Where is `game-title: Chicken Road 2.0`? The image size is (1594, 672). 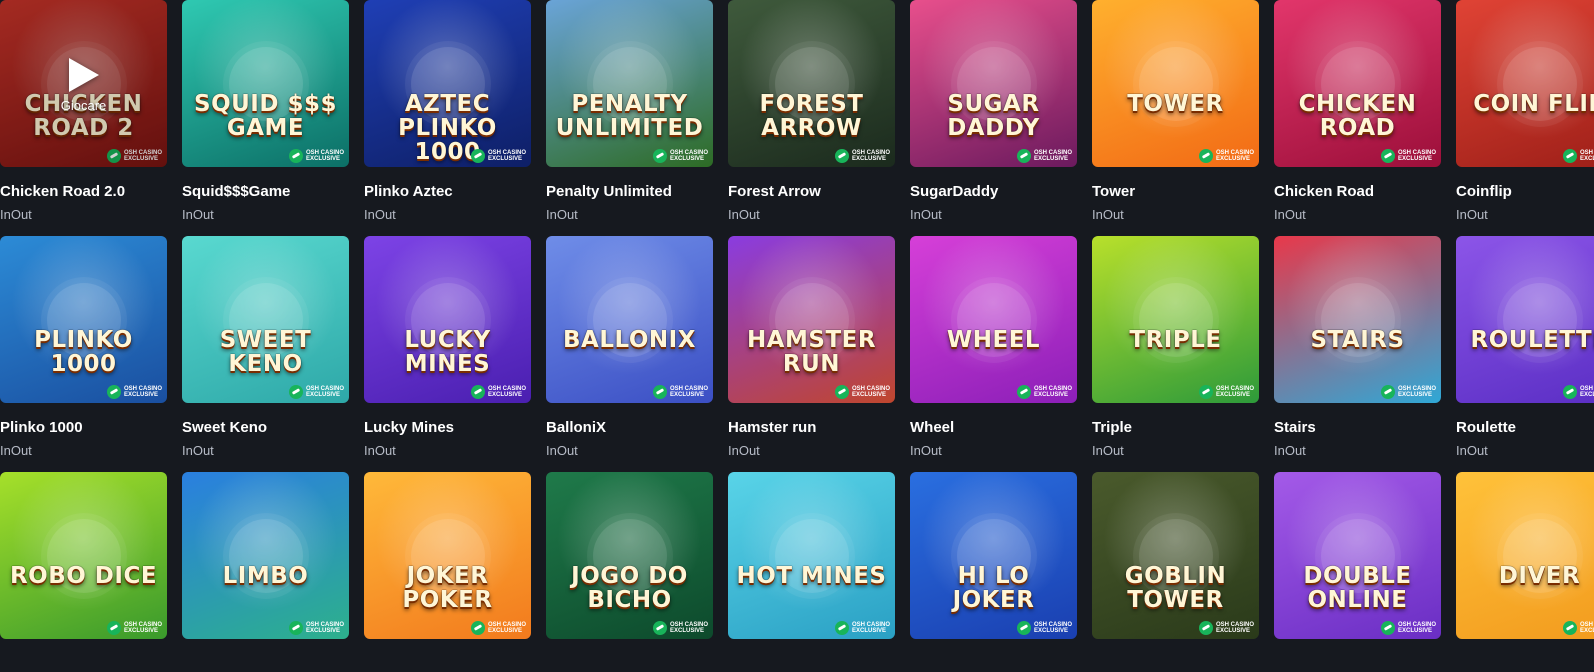 game-title: Chicken Road 2.0 is located at coordinates (83, 192).